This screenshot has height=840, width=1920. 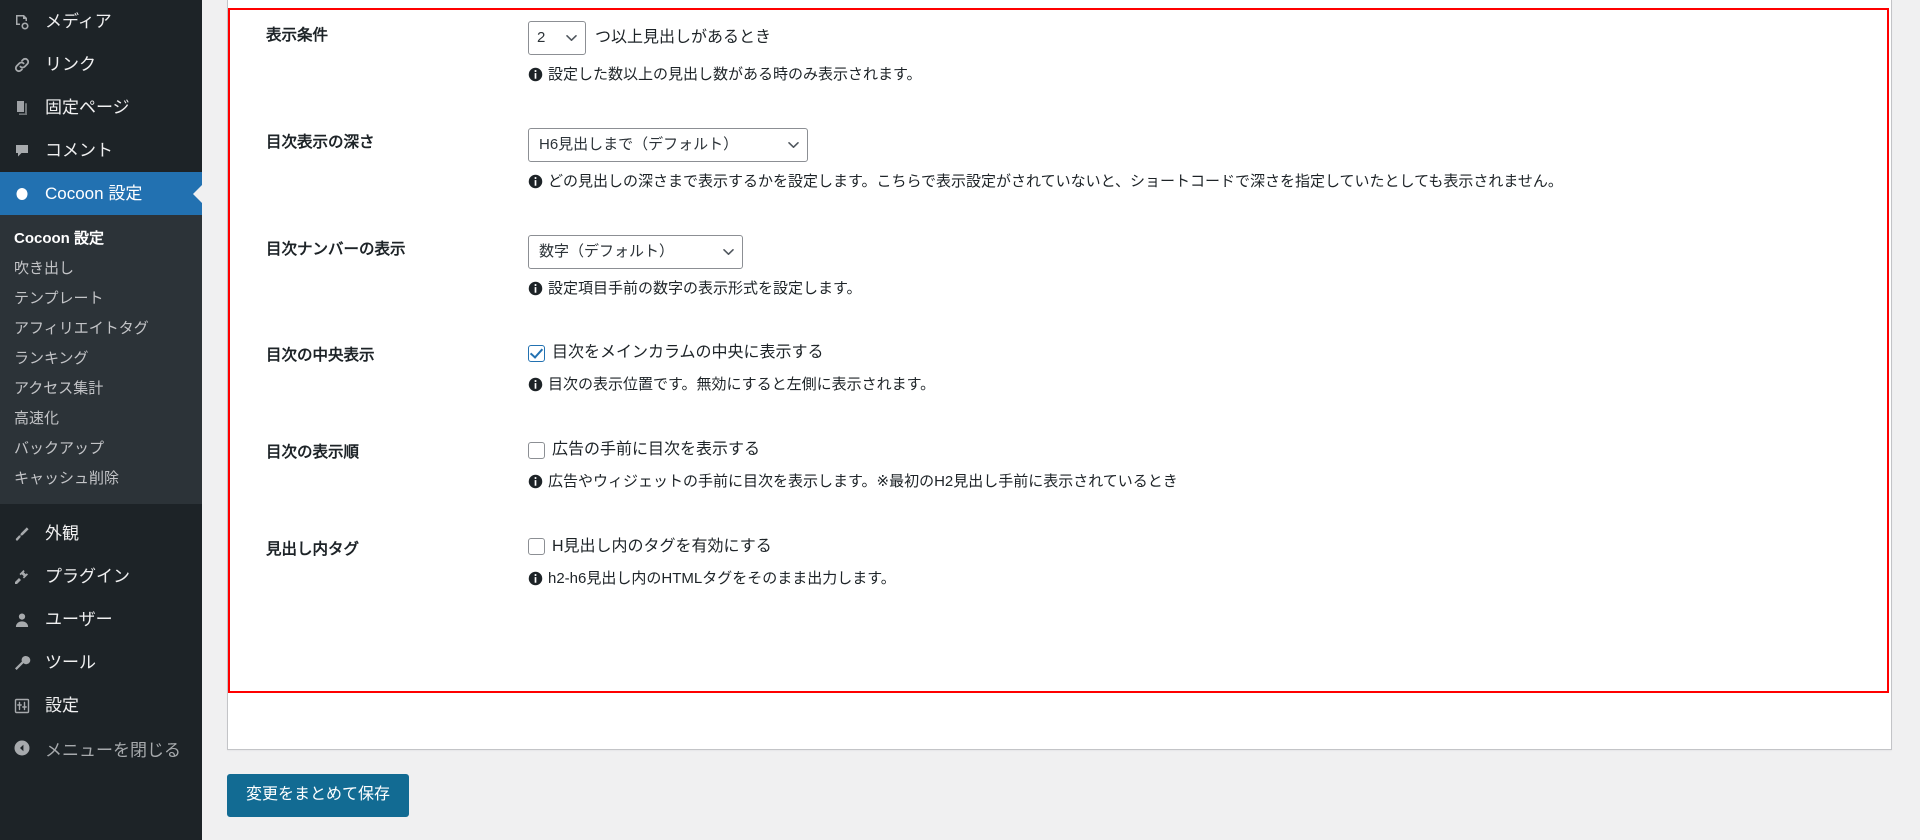 I want to click on display-condition-suffix: つ以上見出しがあるとき, so click(x=683, y=37).